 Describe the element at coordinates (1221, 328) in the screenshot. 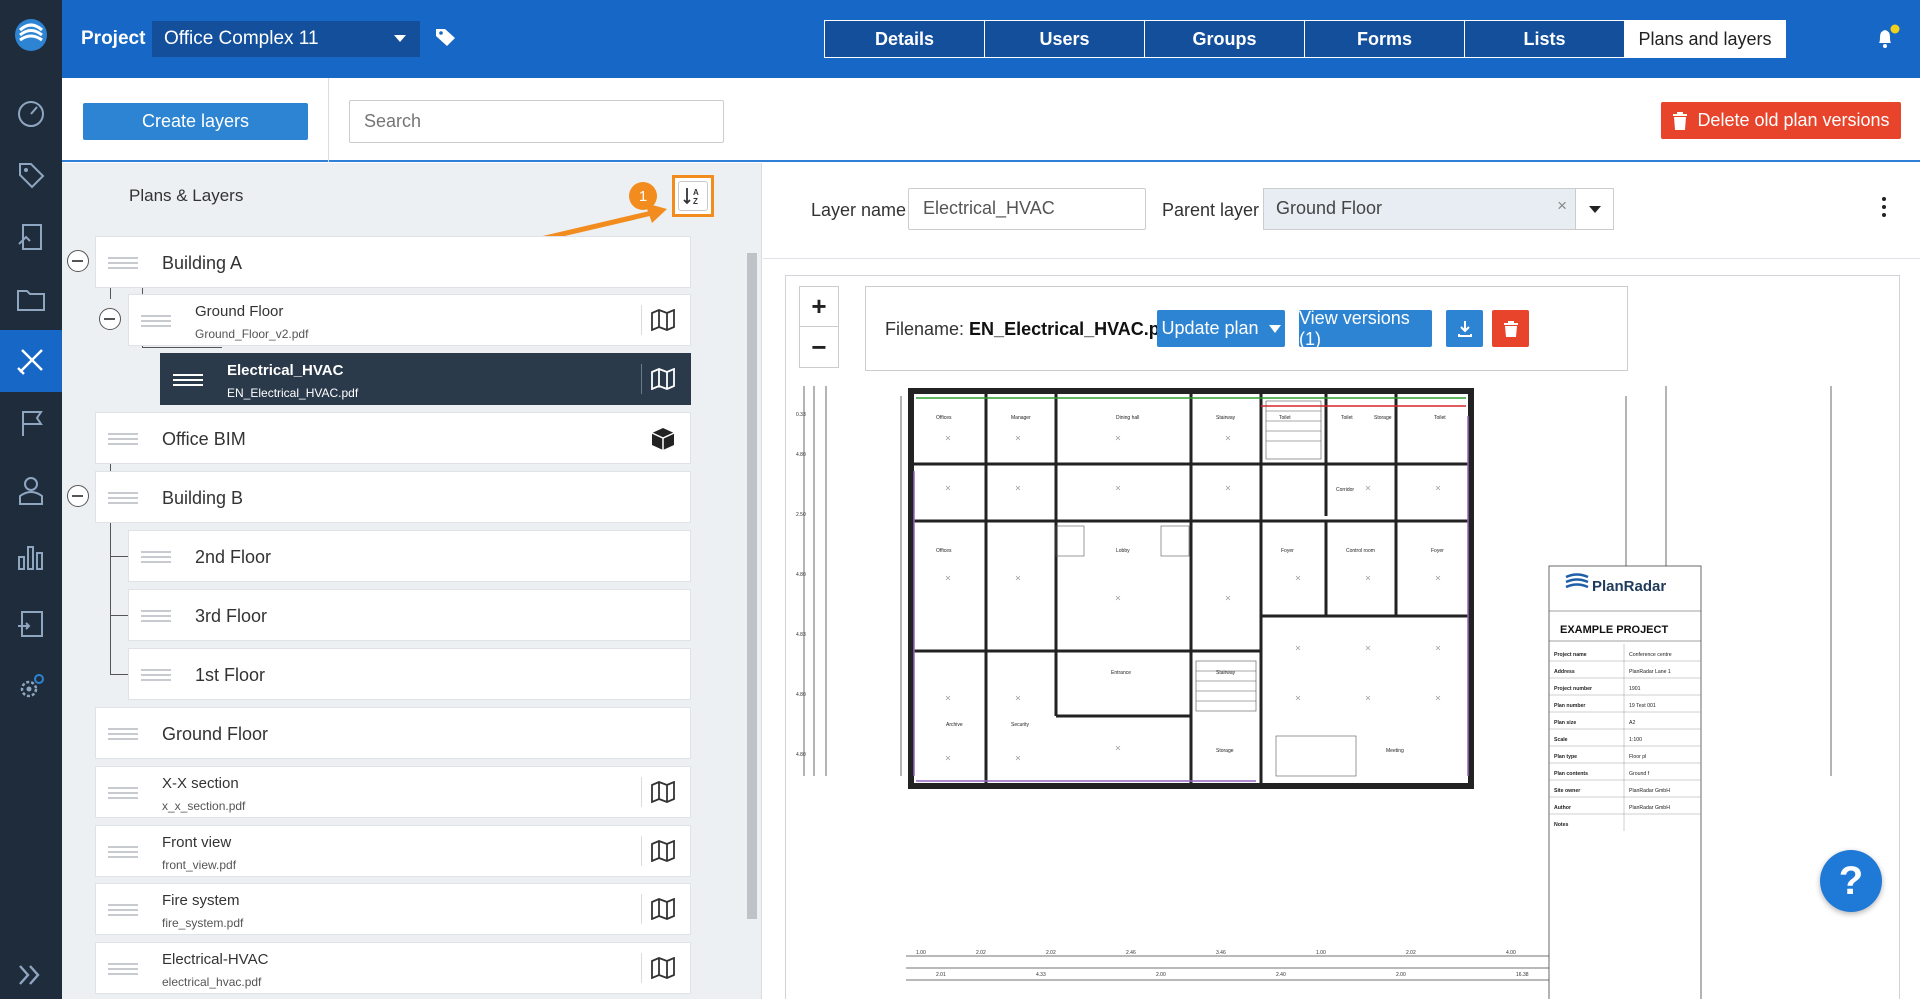

I see `update-plan-button: Update plan` at that location.